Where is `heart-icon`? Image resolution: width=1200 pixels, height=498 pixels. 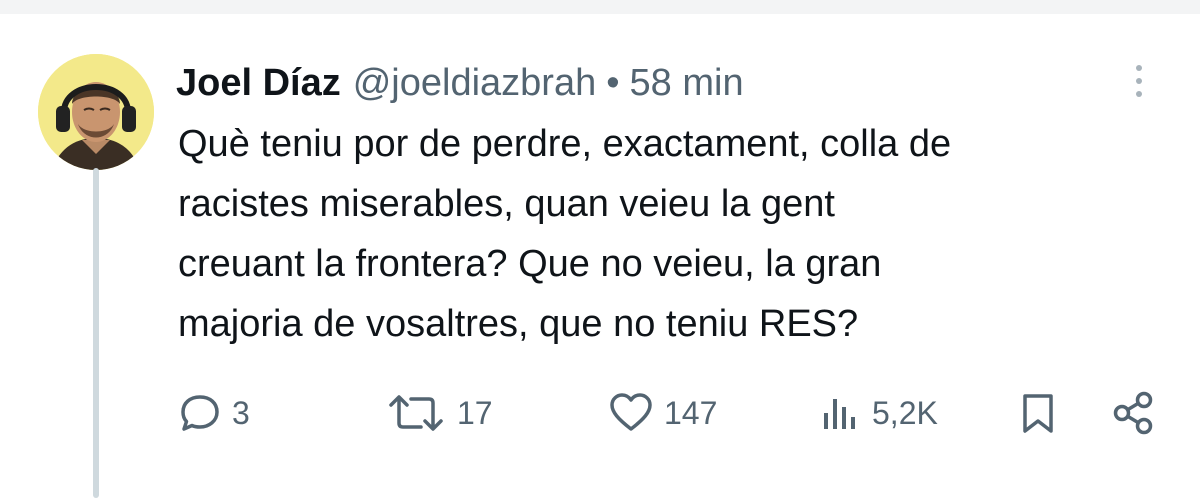 heart-icon is located at coordinates (631, 412).